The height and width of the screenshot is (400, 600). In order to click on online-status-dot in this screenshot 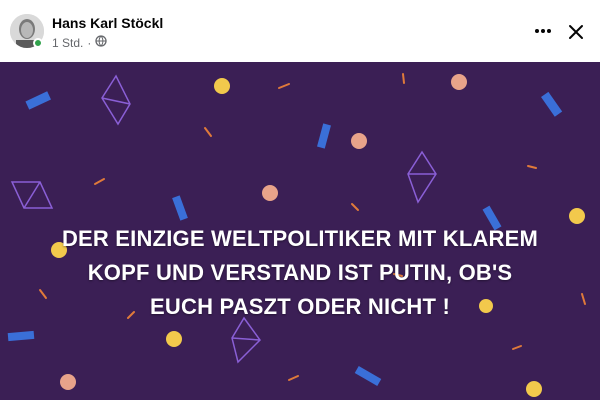, I will do `click(38, 43)`.